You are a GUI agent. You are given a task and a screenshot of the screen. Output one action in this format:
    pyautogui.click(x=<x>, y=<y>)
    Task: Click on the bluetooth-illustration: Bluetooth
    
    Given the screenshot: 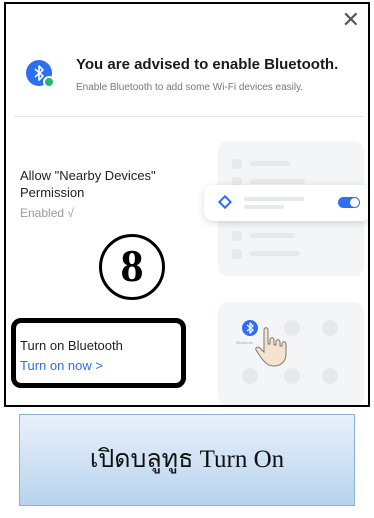 What is the action you would take?
    pyautogui.click(x=291, y=353)
    